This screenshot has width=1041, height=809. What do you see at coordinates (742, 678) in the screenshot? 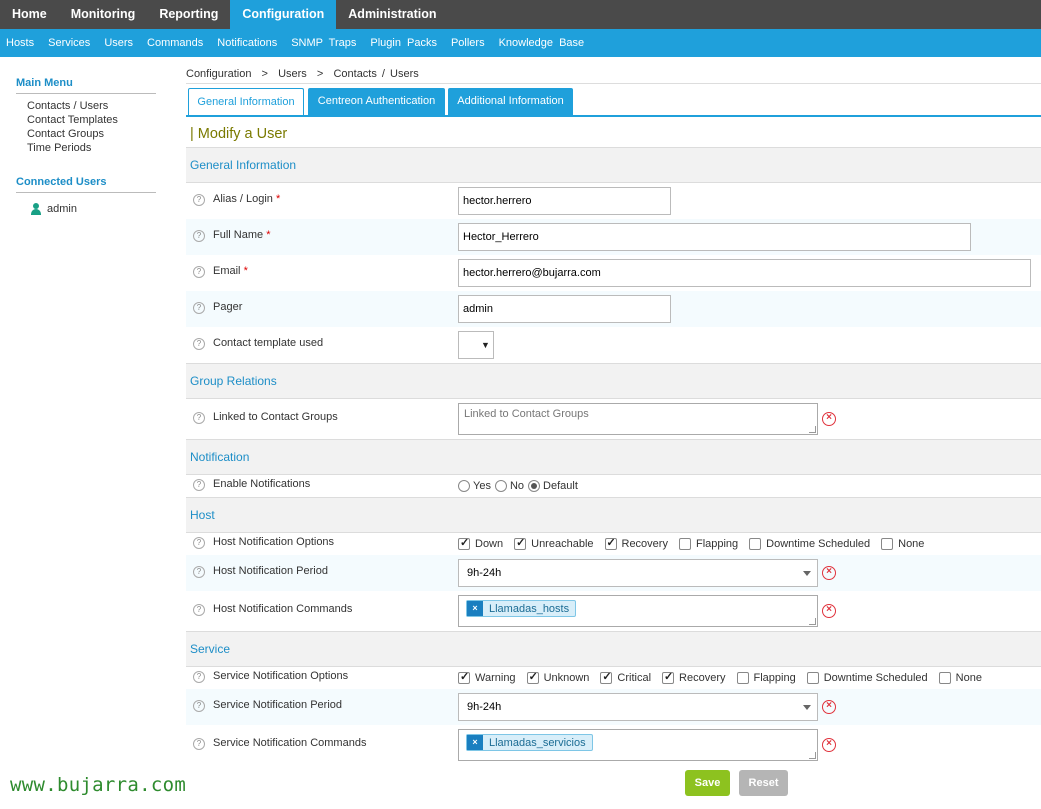
I see `checkbox-service-flapping` at bounding box center [742, 678].